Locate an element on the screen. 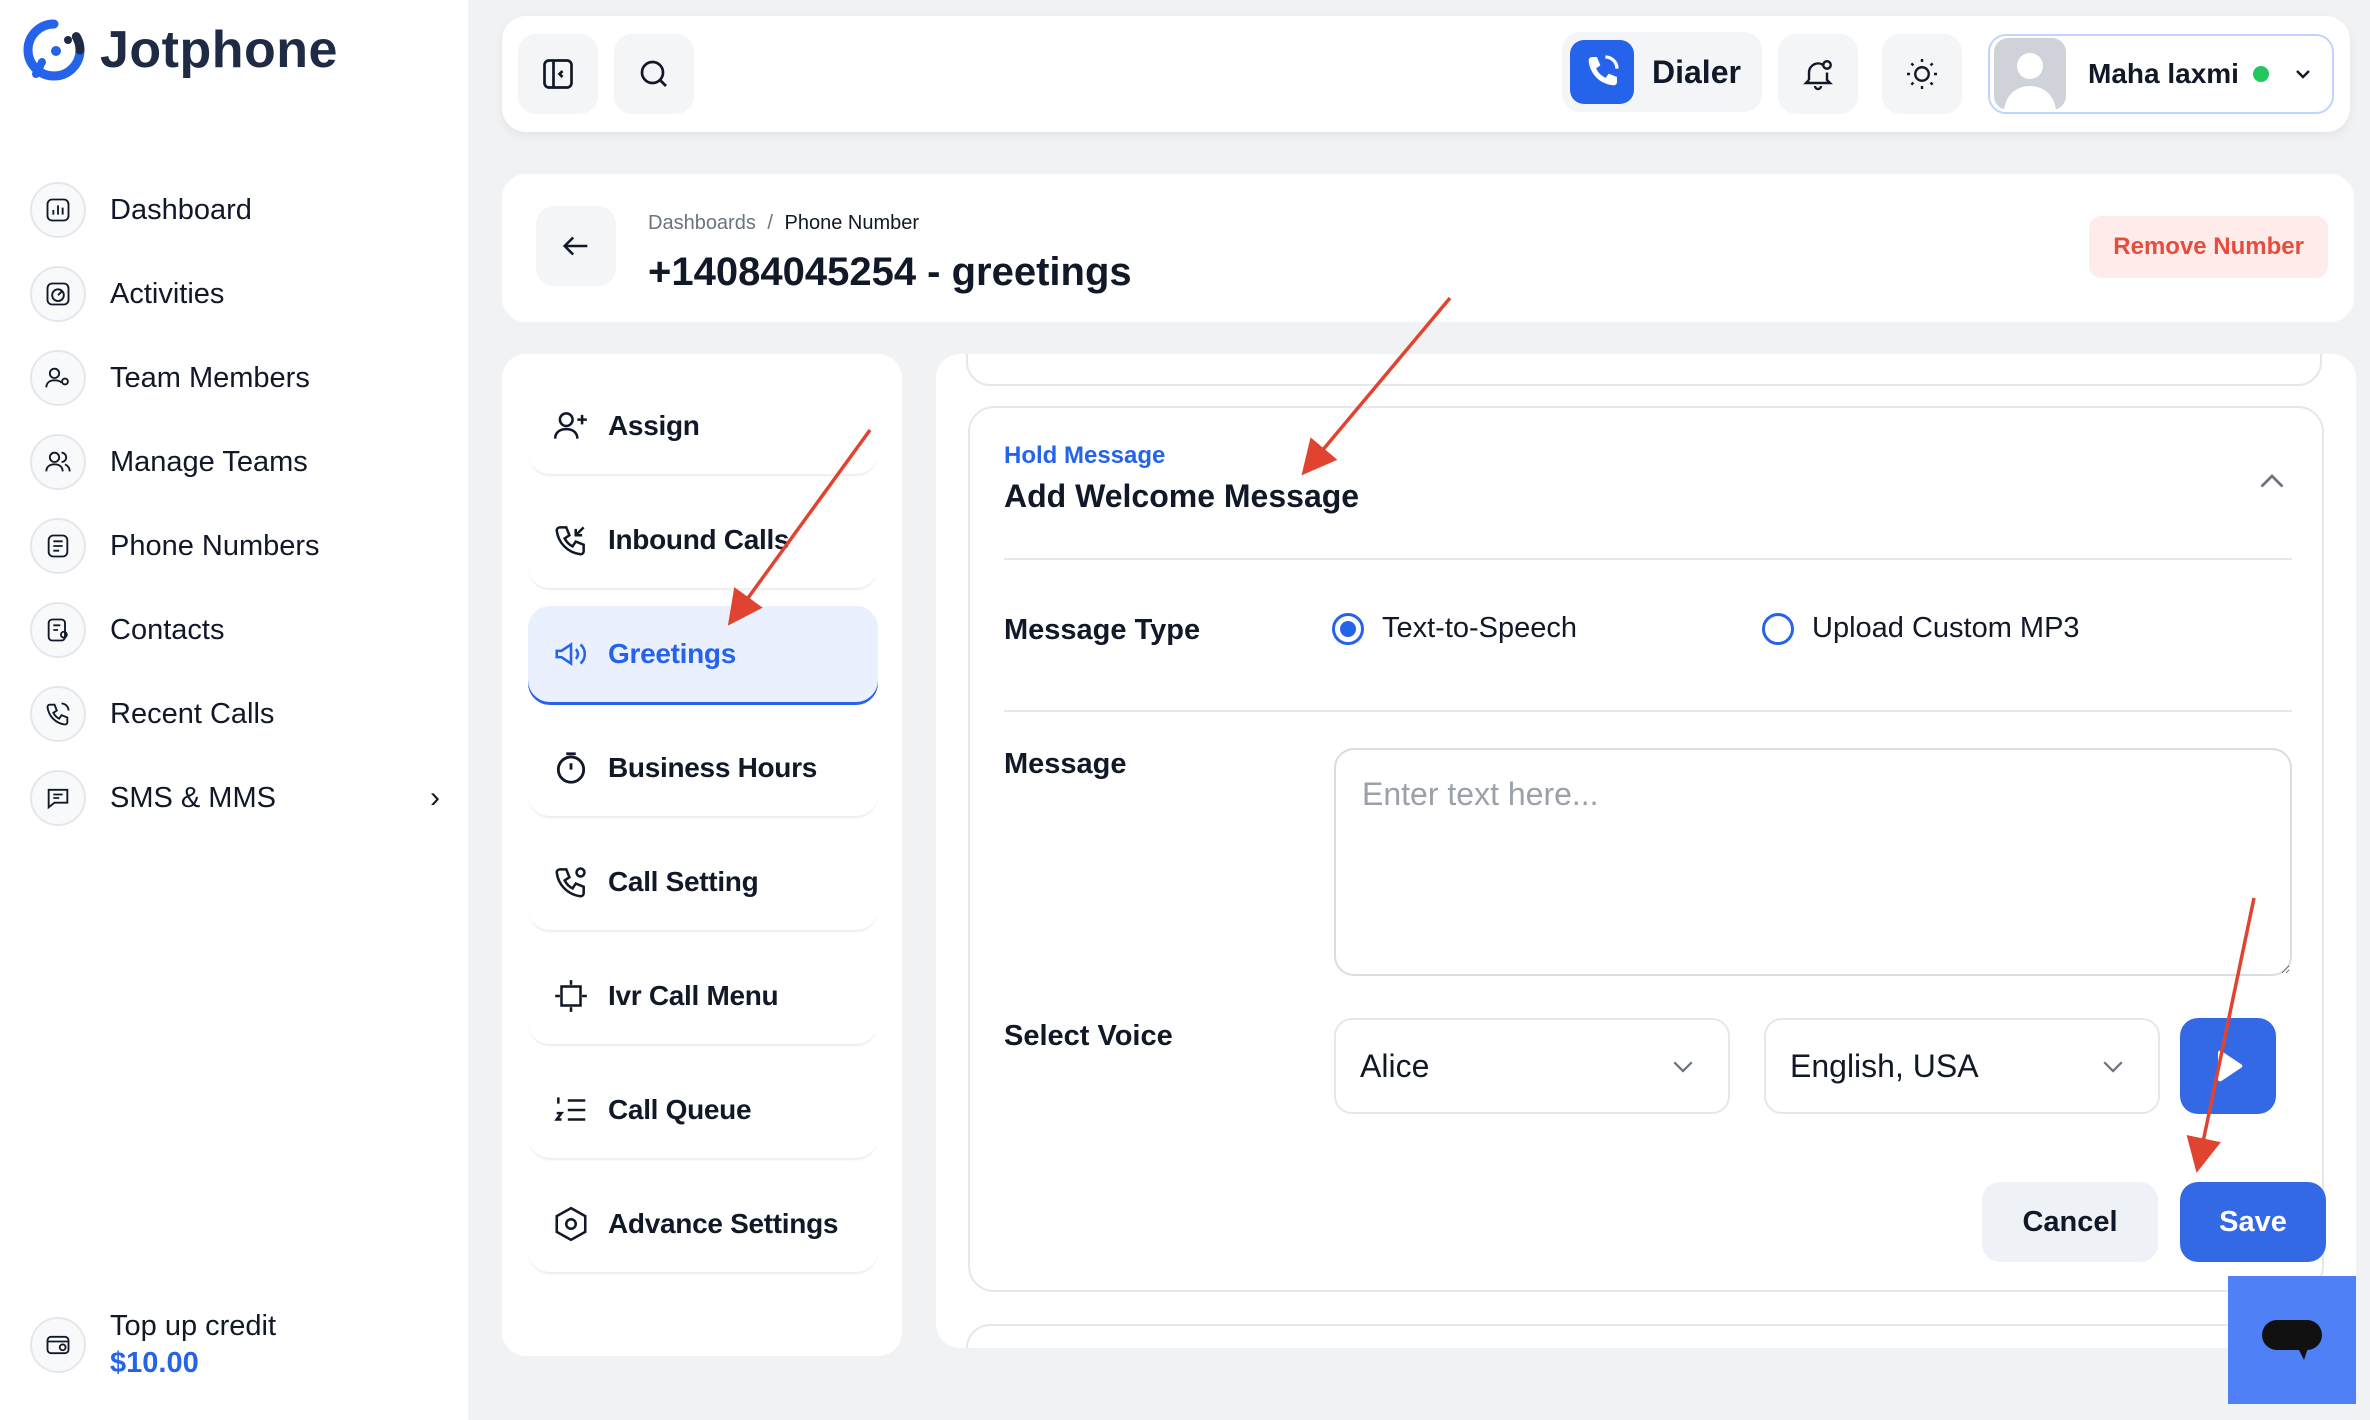 This screenshot has width=2370, height=1420. topup-label: Top up credit is located at coordinates (193, 1326).